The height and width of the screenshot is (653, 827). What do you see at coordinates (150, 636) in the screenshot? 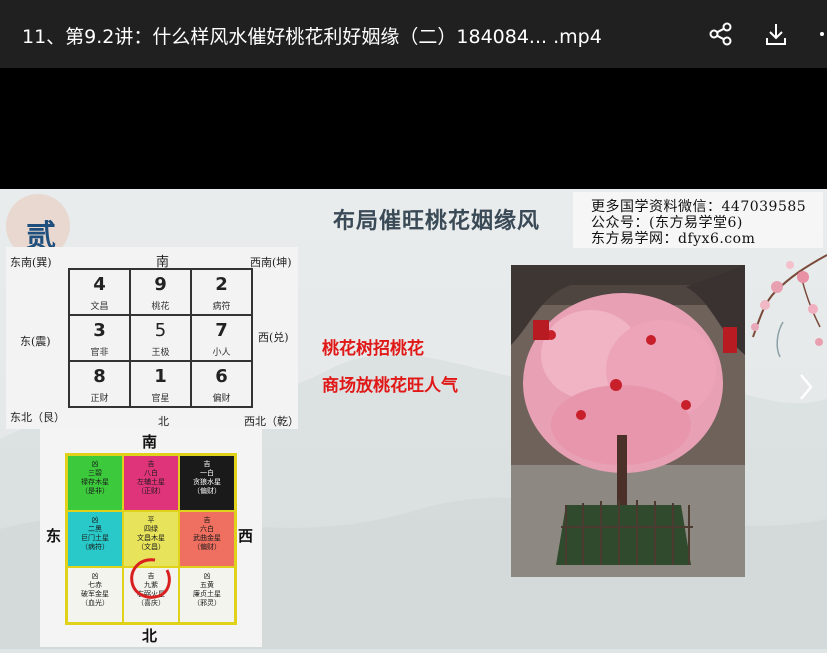
I see `direction-label: 北` at bounding box center [150, 636].